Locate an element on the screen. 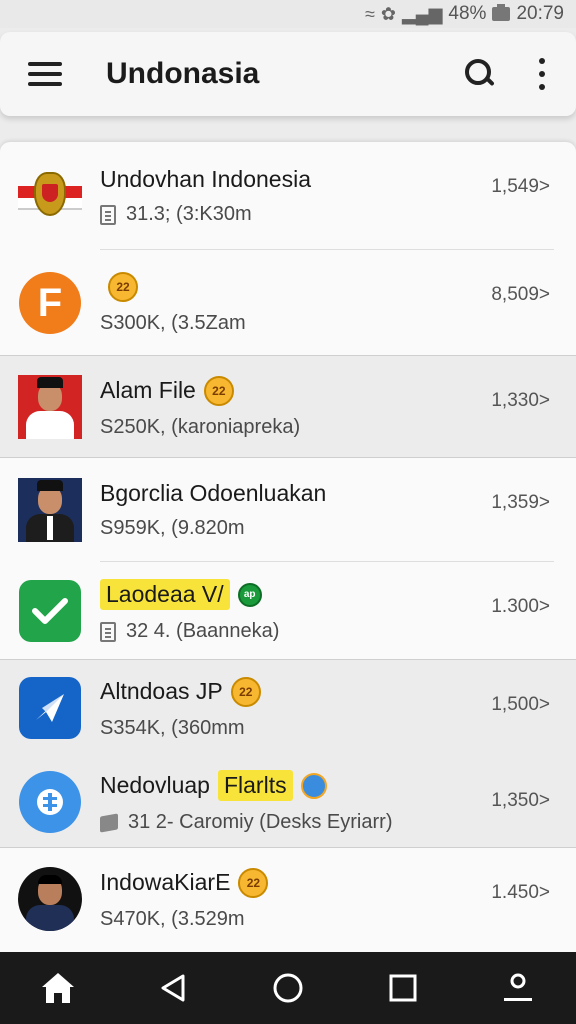 Image resolution: width=576 pixels, height=1024 pixels. status-bar: ≈ ✿ ▂▄▆ 48% 20:79 is located at coordinates (288, 14).